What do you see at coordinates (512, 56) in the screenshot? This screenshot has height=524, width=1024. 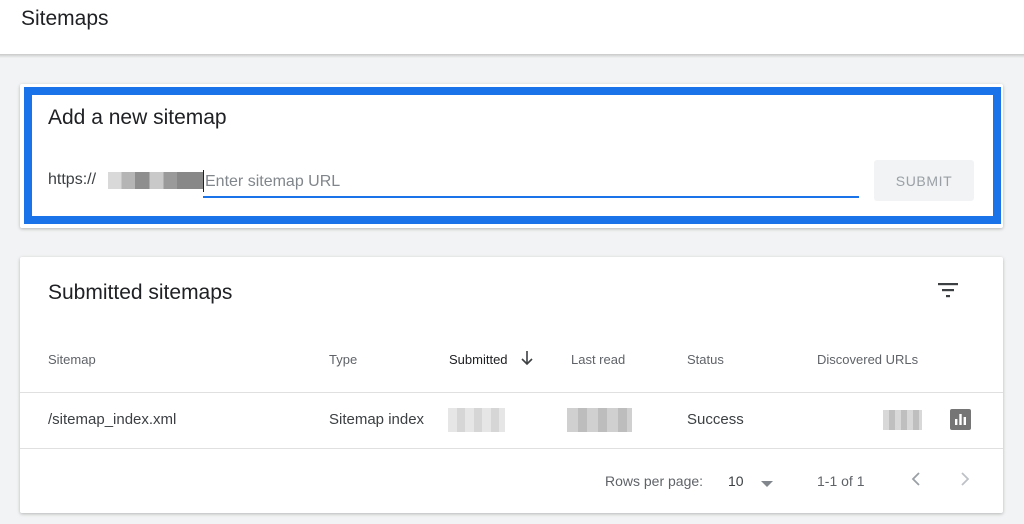 I see `top-bar-shadow` at bounding box center [512, 56].